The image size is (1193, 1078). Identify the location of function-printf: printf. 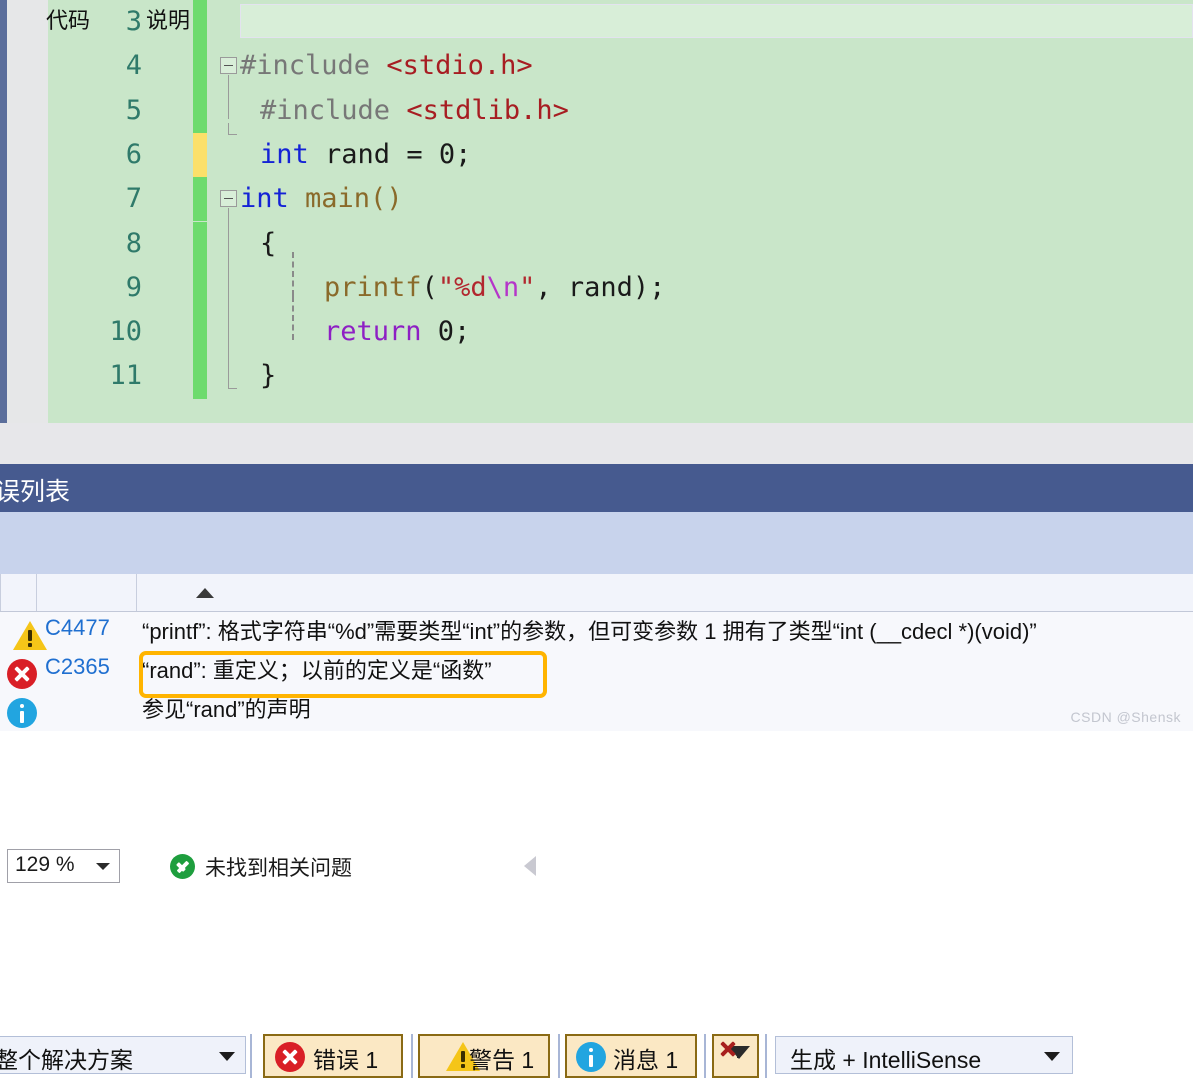
(373, 287).